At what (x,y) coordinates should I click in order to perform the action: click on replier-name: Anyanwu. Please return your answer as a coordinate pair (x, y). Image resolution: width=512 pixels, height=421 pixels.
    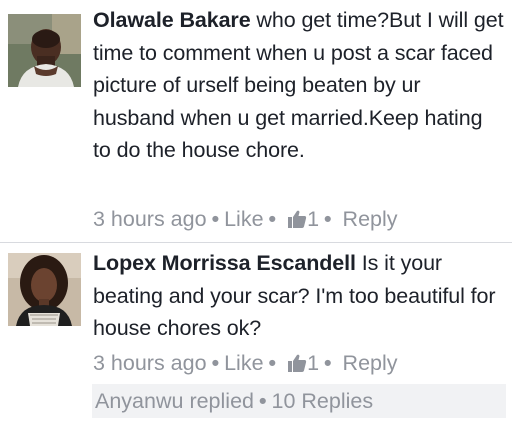
    Looking at the image, I should click on (139, 401).